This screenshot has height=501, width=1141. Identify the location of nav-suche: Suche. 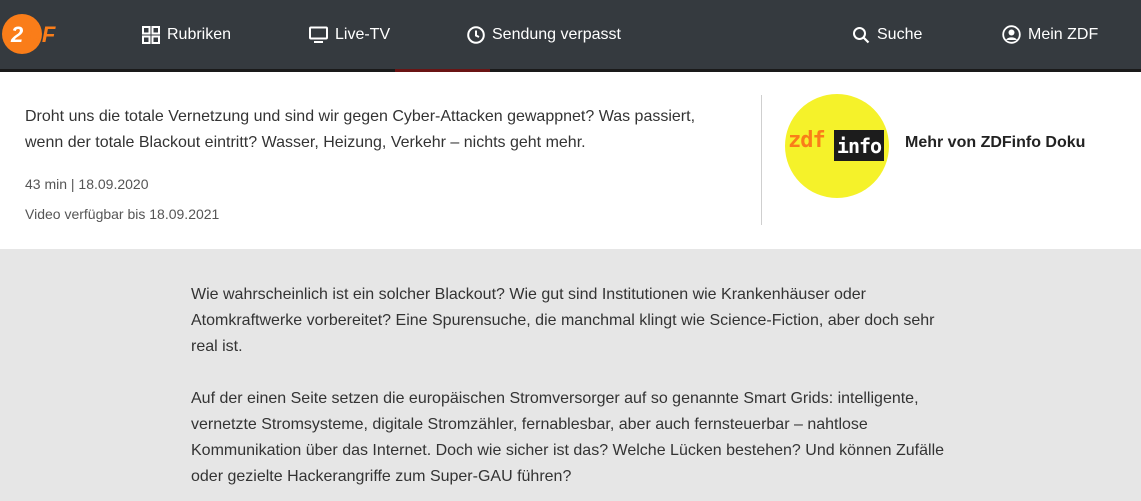
(887, 34).